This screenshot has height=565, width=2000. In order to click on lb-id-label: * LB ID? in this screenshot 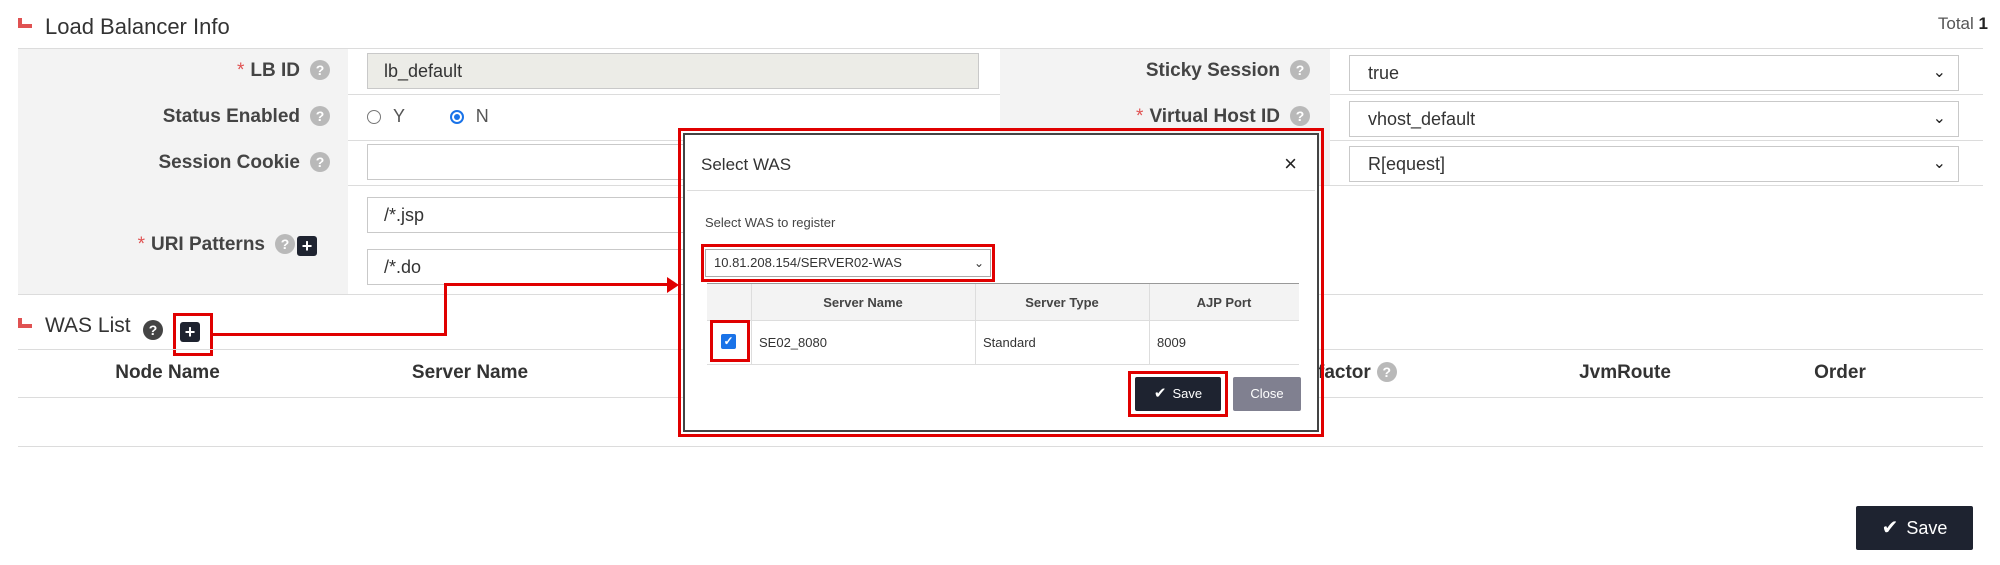, I will do `click(283, 71)`.